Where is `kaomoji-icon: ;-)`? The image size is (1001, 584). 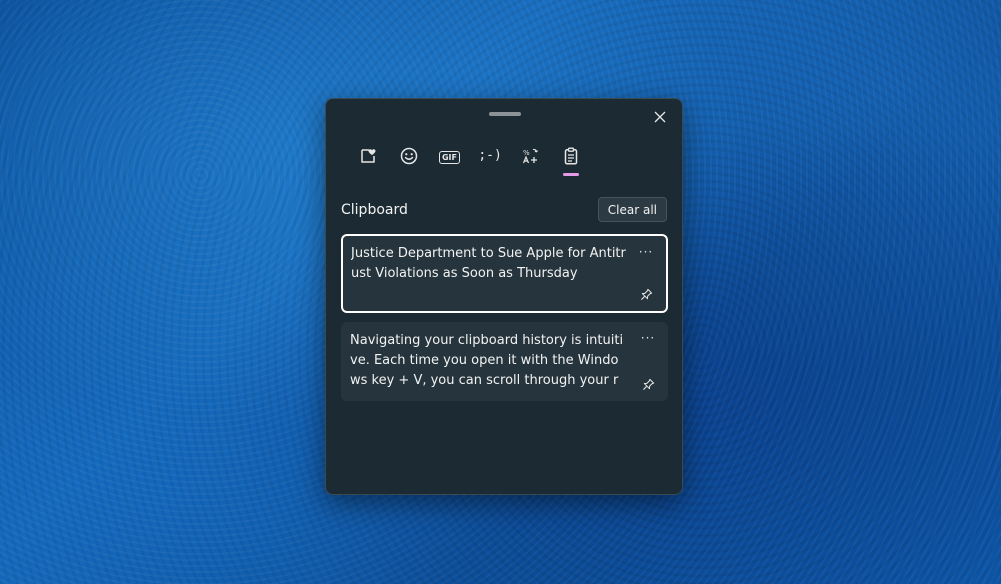 kaomoji-icon: ;-) is located at coordinates (490, 155).